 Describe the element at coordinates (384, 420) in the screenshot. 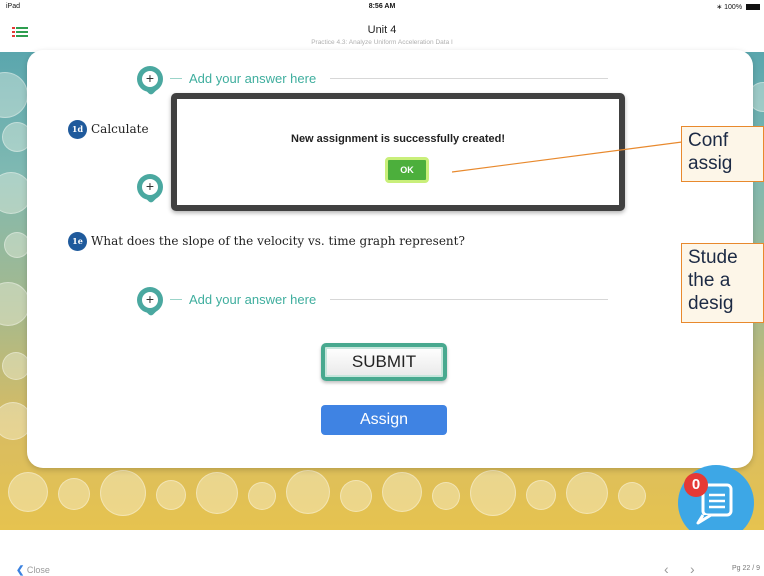

I see `assign-button: Assign` at that location.